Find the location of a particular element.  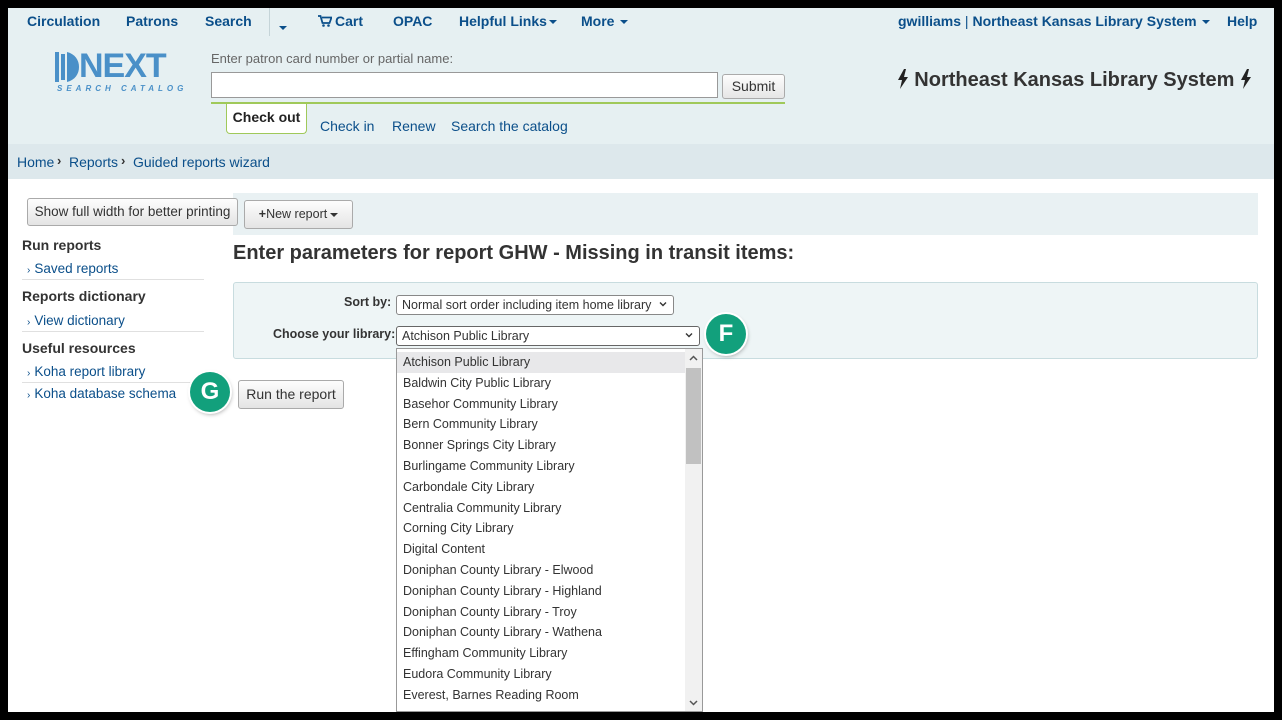

parameters-form is located at coordinates (745, 320).